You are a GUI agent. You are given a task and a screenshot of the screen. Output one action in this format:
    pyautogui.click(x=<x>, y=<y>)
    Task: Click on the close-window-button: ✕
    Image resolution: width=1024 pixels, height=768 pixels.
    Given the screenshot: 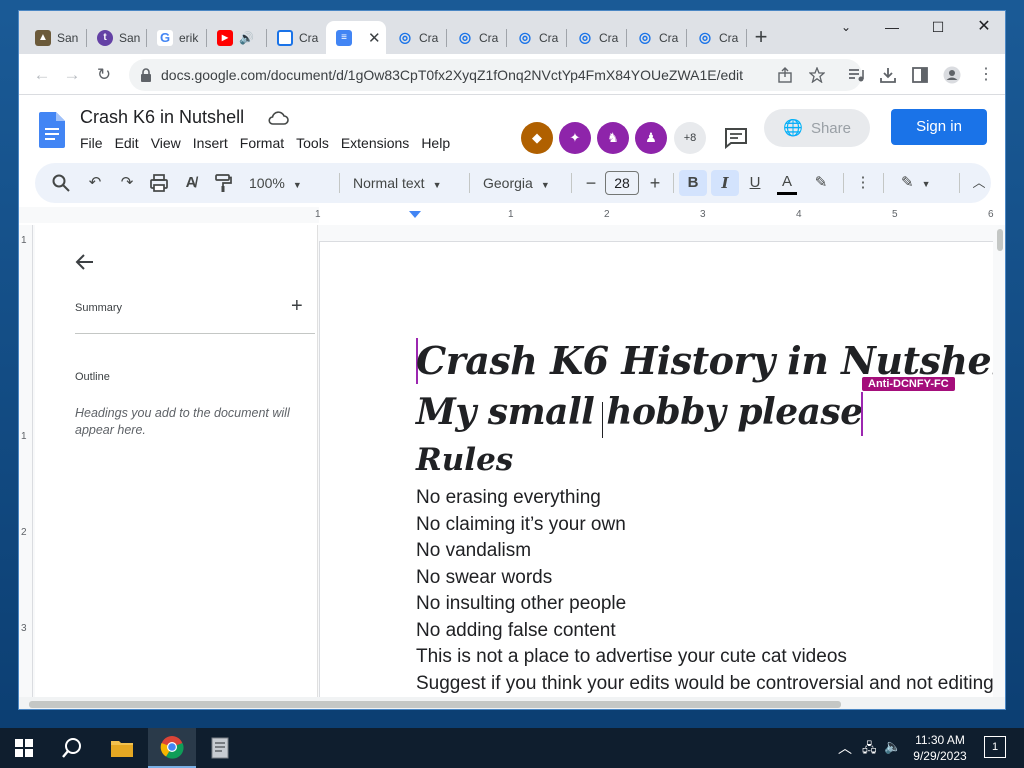 What is the action you would take?
    pyautogui.click(x=983, y=27)
    